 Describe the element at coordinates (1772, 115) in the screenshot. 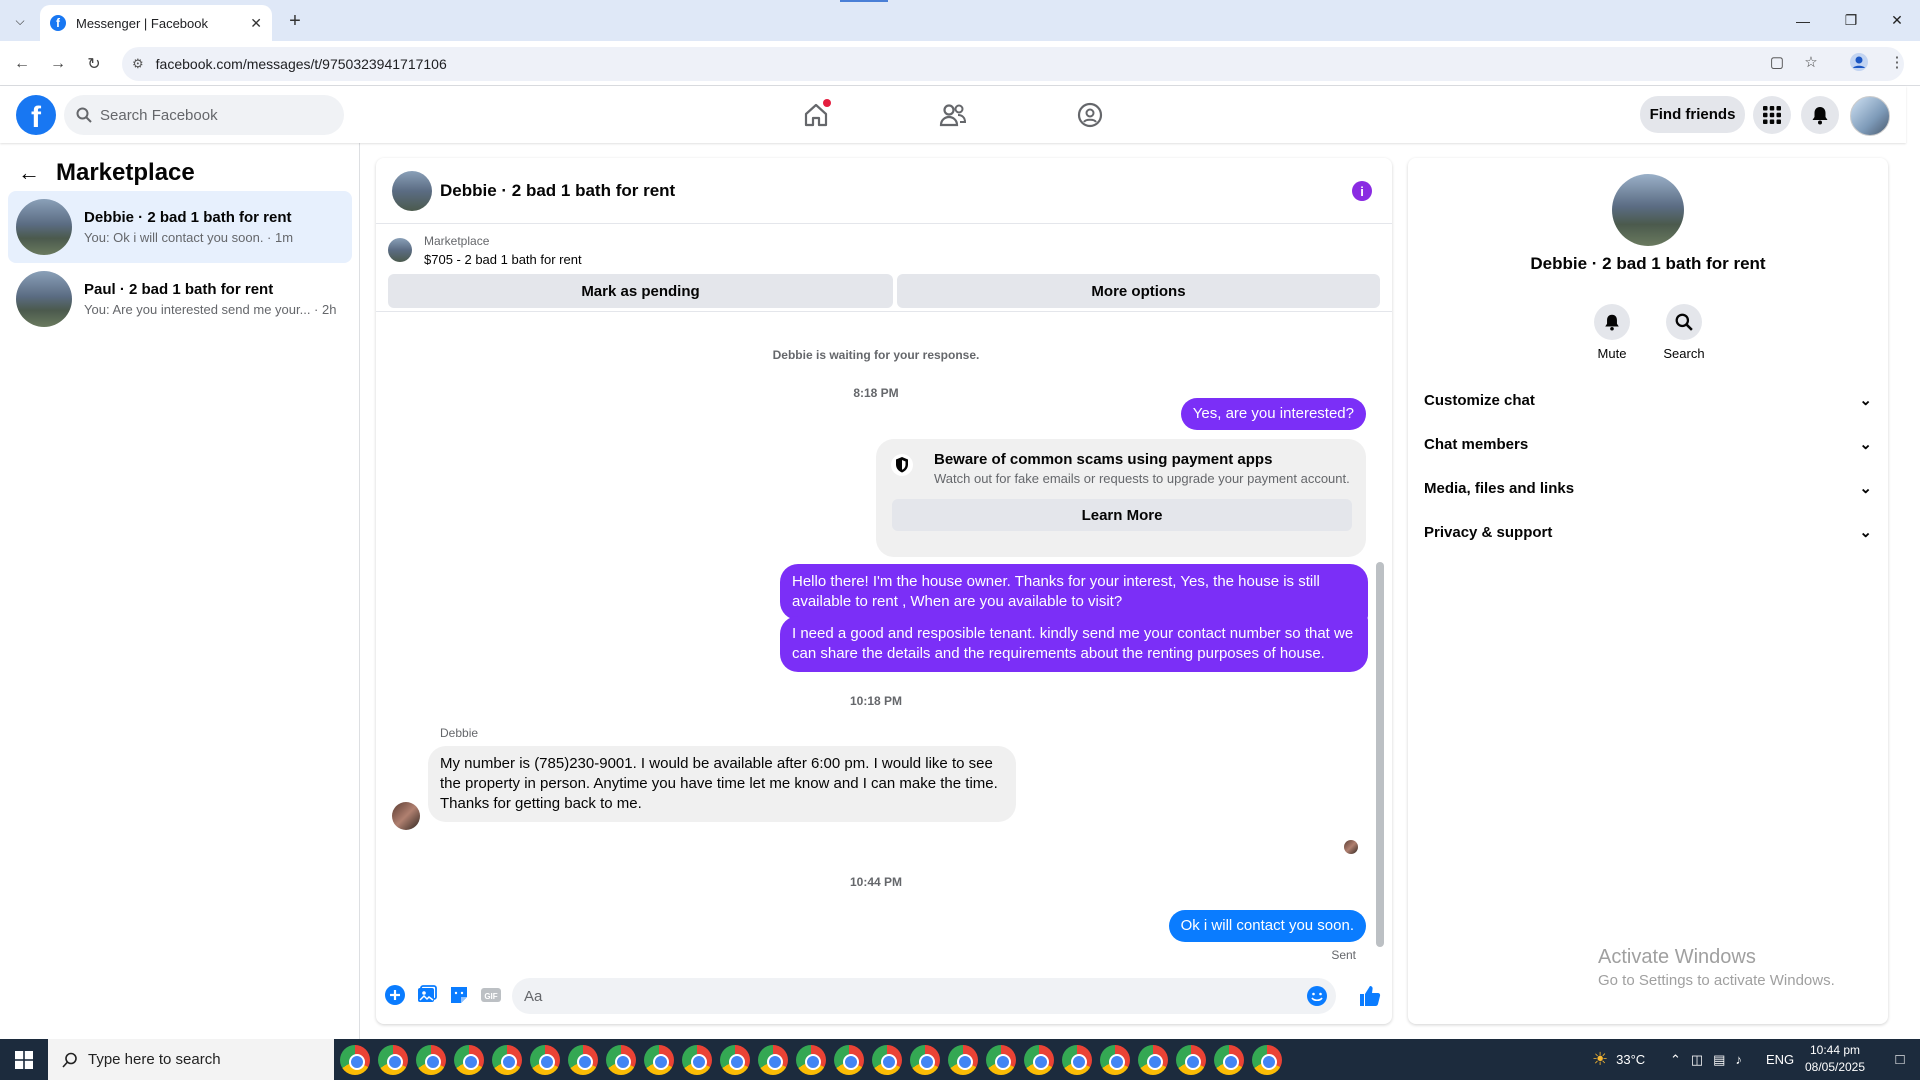

I see `menu-button` at that location.